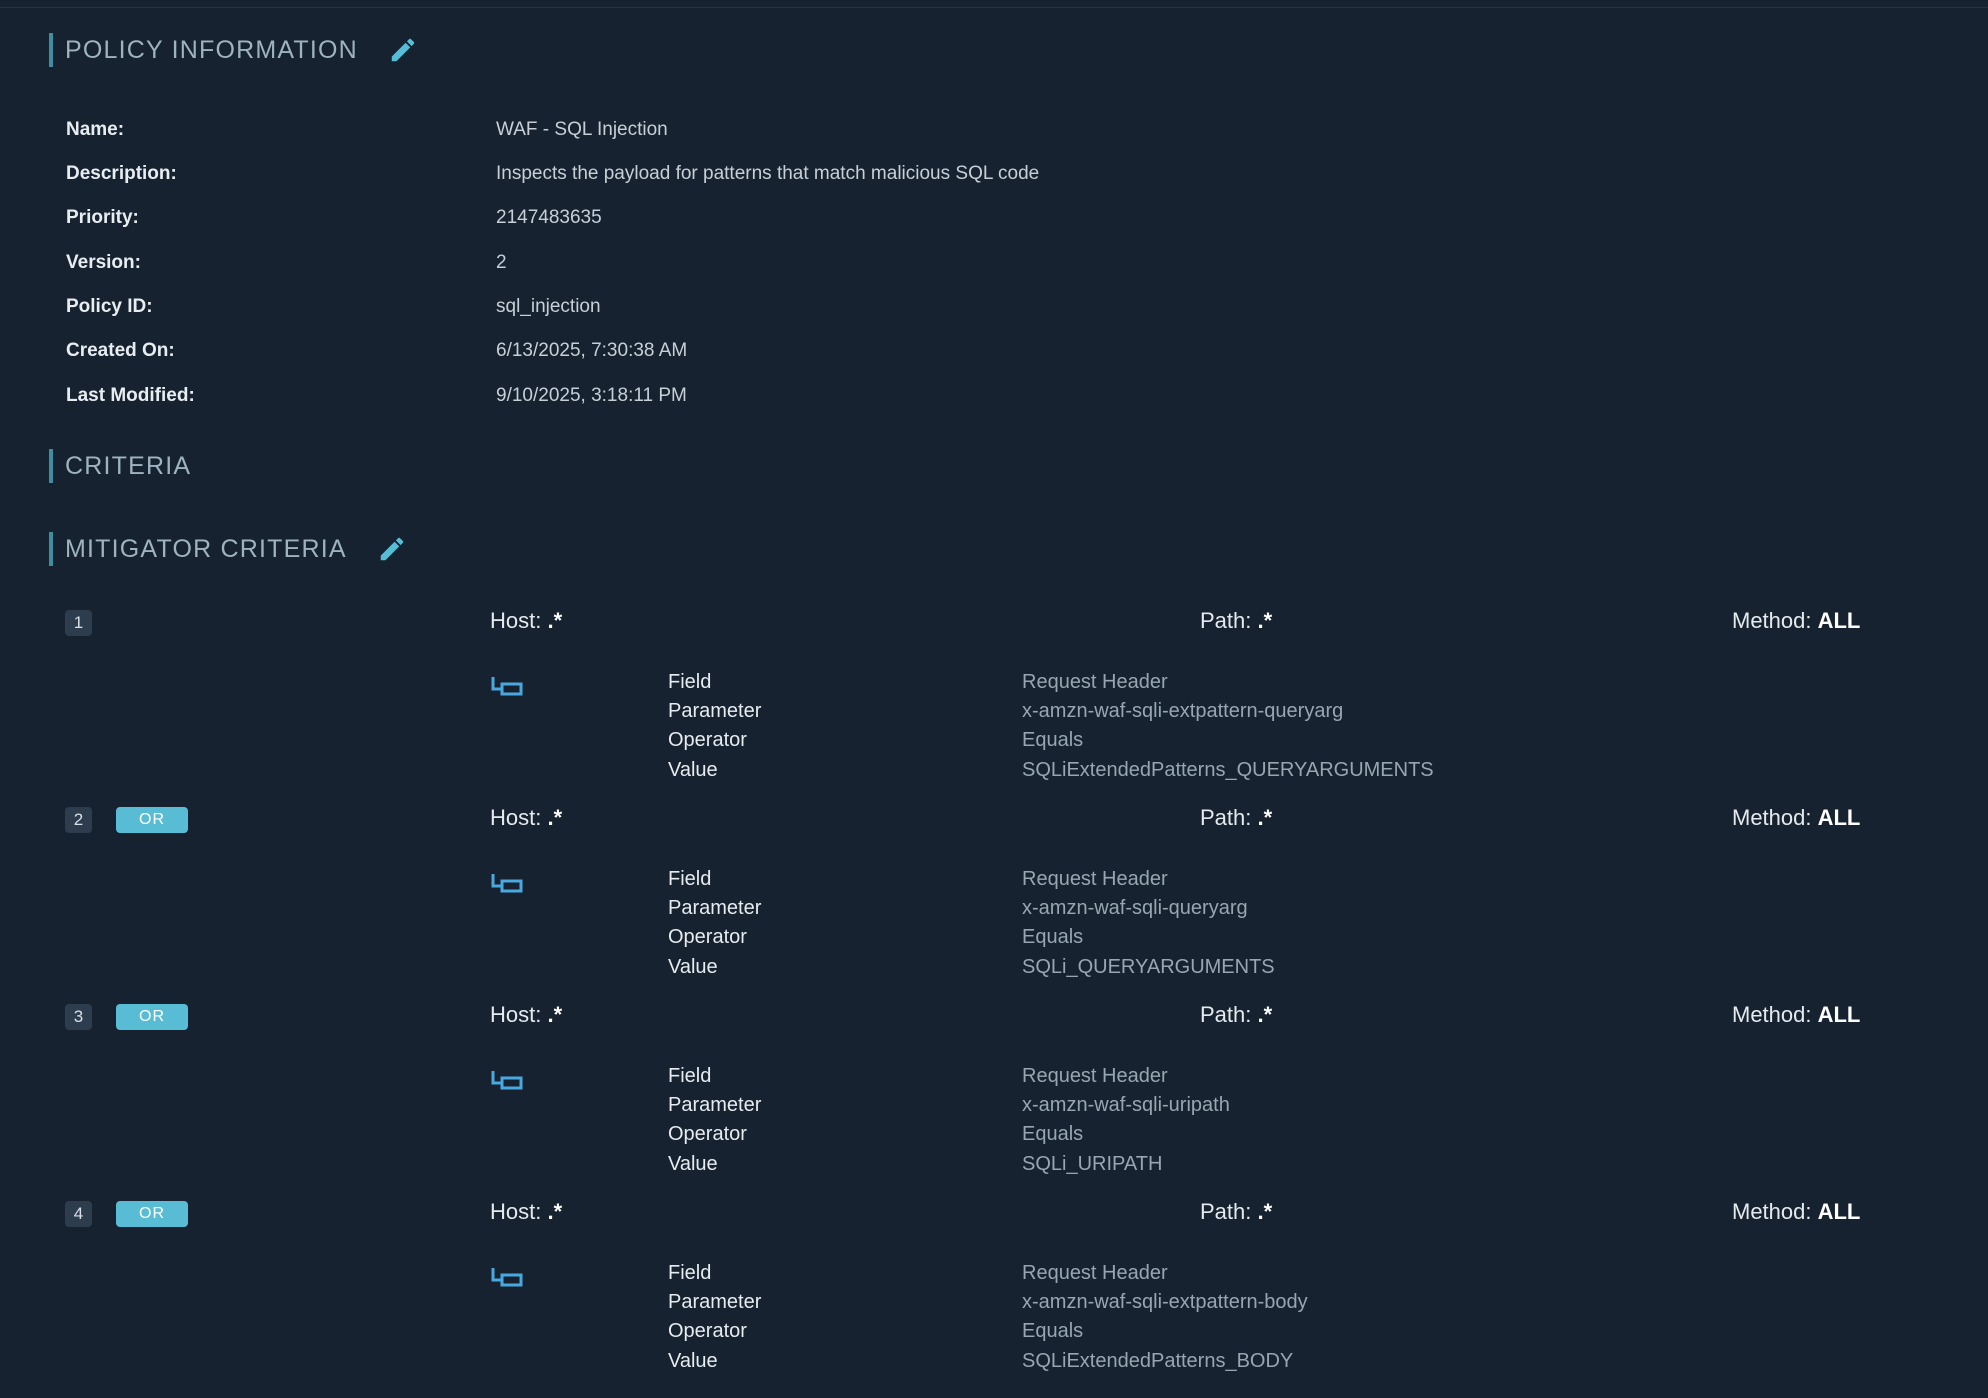 The height and width of the screenshot is (1398, 1988). What do you see at coordinates (120, 466) in the screenshot?
I see `criteria-header: CRITERIA` at bounding box center [120, 466].